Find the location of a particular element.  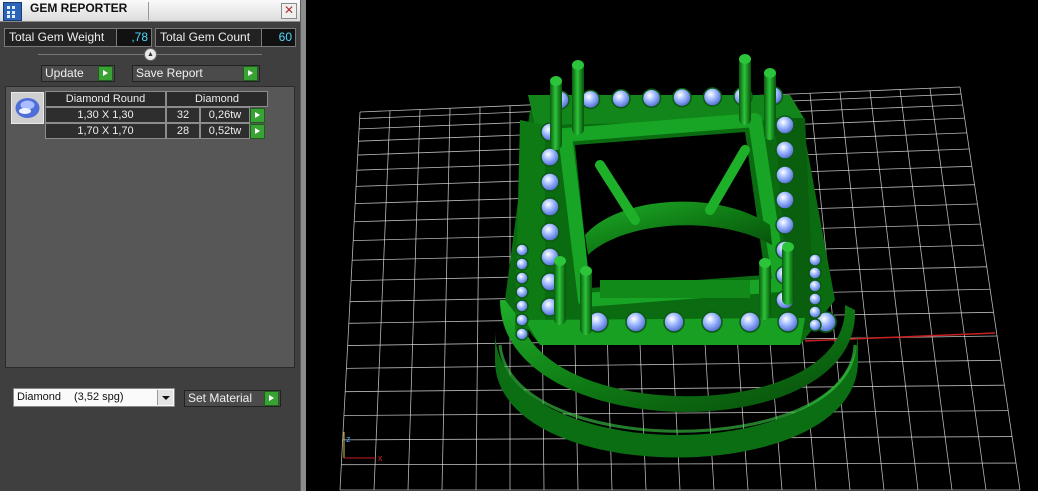

save-report-label: Save Report is located at coordinates (169, 73).